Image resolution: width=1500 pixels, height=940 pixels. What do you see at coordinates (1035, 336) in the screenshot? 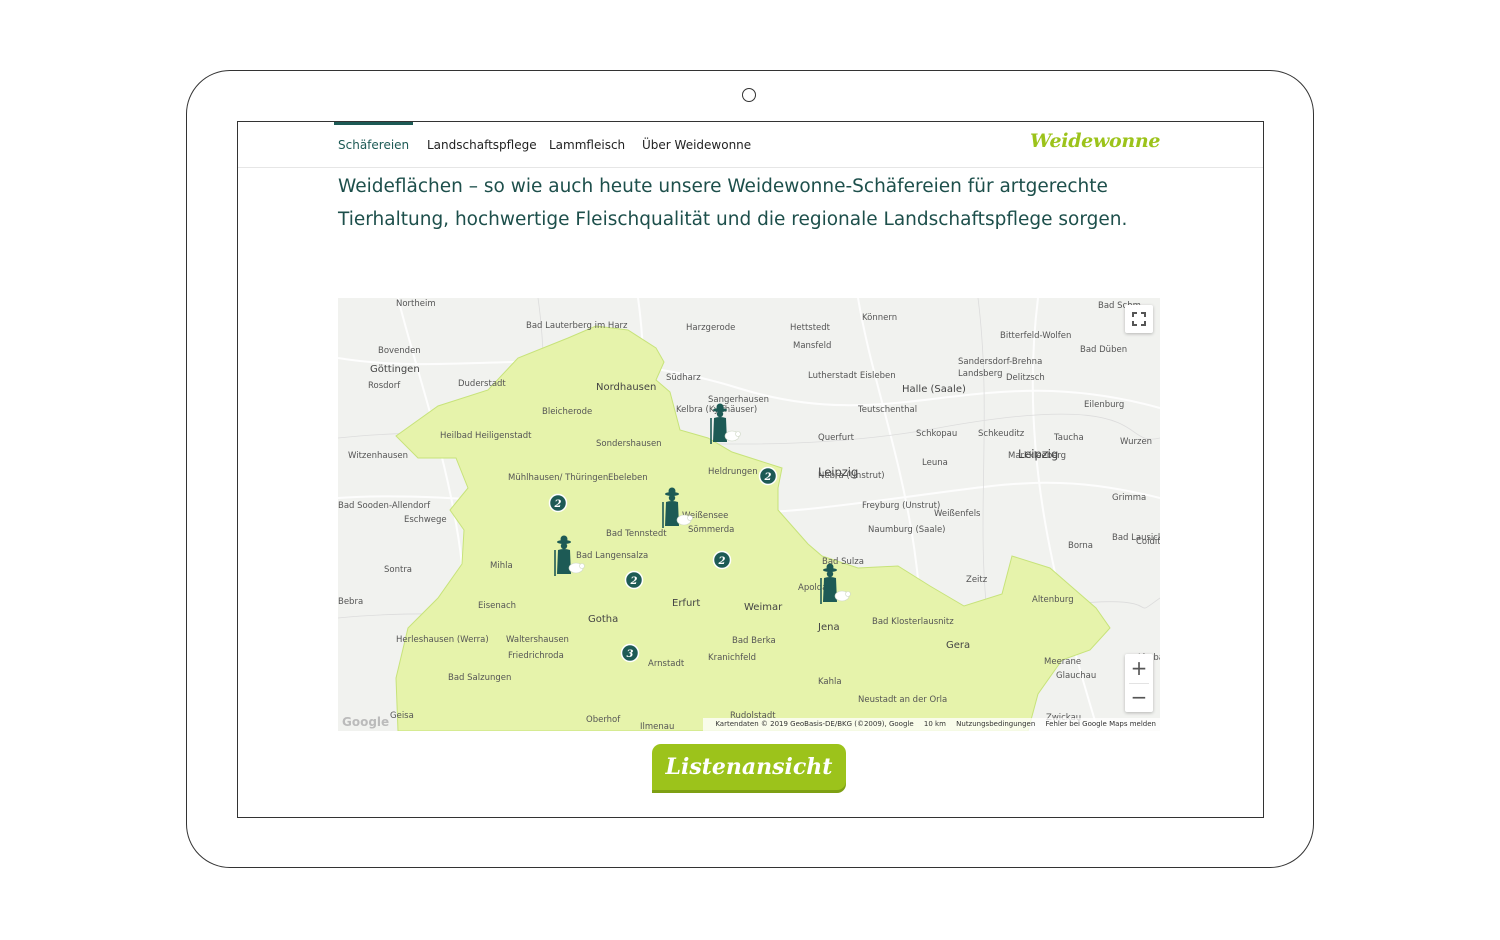
I see `map-place-label: Bitterfeld-Wolfen` at bounding box center [1035, 336].